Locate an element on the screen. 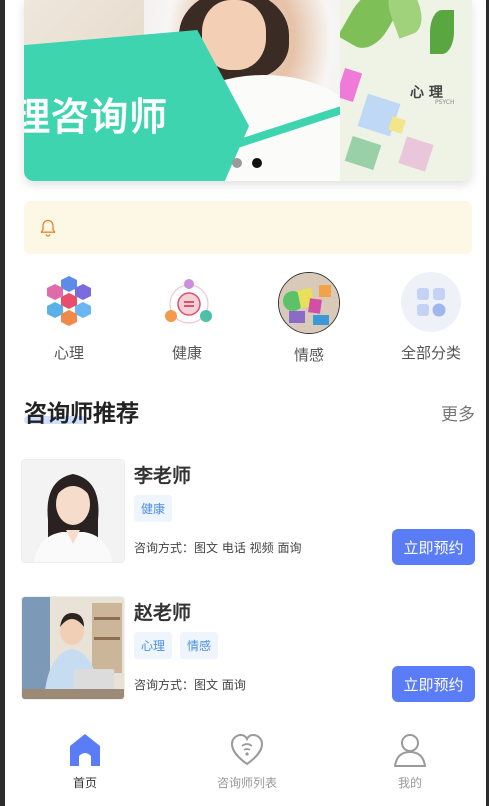  counselor-tag: 心理 is located at coordinates (153, 645).